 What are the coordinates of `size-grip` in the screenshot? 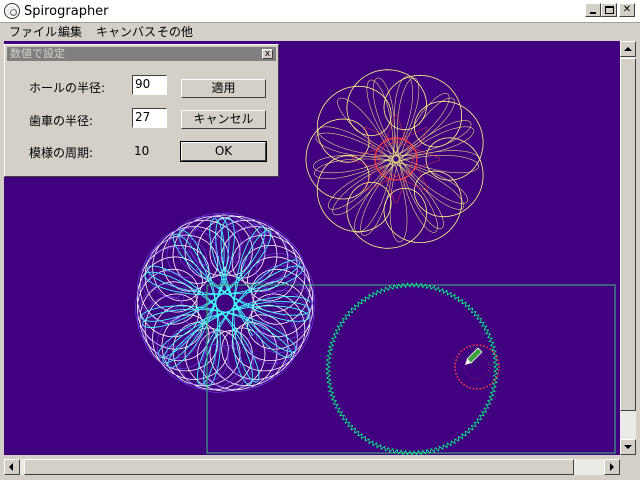 It's located at (628, 467).